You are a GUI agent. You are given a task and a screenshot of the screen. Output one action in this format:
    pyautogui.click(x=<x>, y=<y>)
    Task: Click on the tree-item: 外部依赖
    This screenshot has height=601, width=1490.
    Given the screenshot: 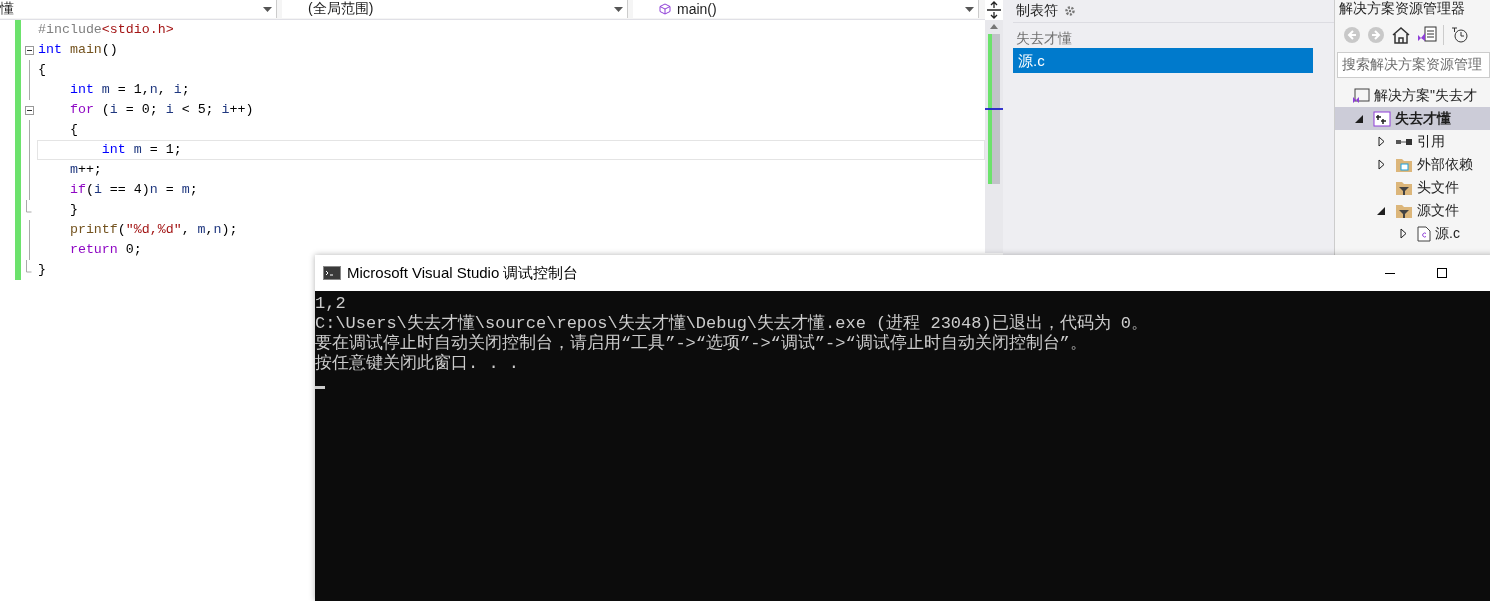 What is the action you would take?
    pyautogui.click(x=1412, y=164)
    